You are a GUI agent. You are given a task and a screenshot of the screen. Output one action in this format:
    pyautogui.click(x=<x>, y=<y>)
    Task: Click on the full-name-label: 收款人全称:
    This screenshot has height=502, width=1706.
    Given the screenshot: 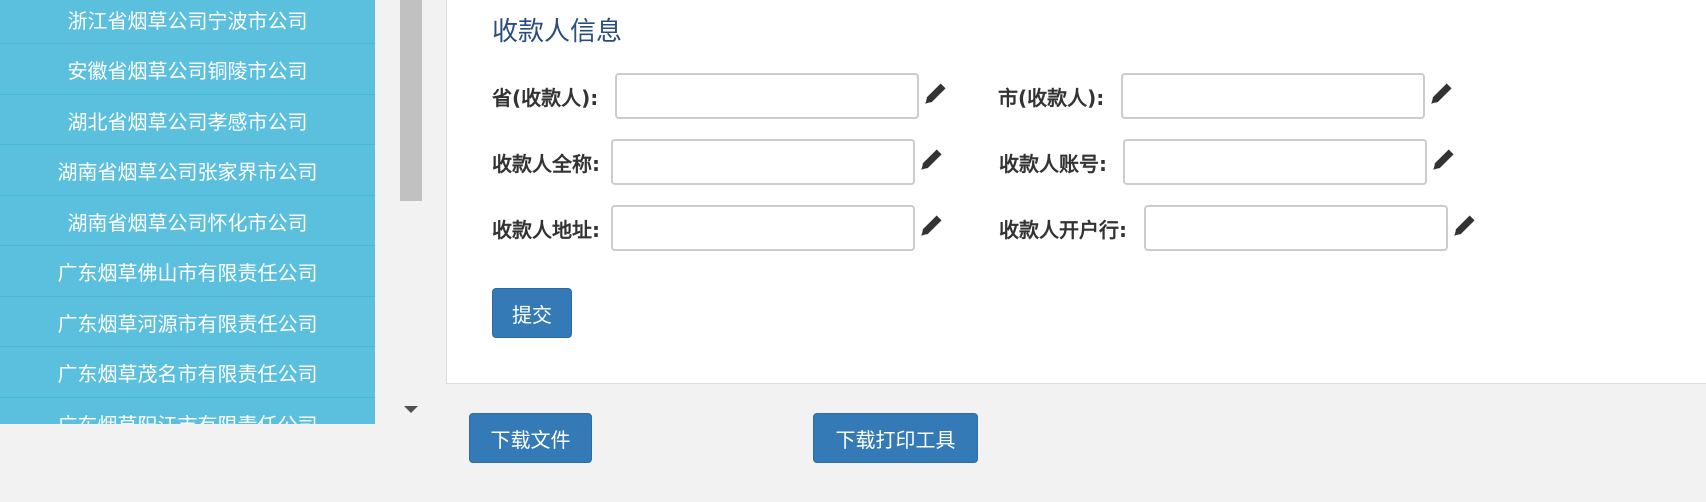 What is the action you would take?
    pyautogui.click(x=546, y=164)
    